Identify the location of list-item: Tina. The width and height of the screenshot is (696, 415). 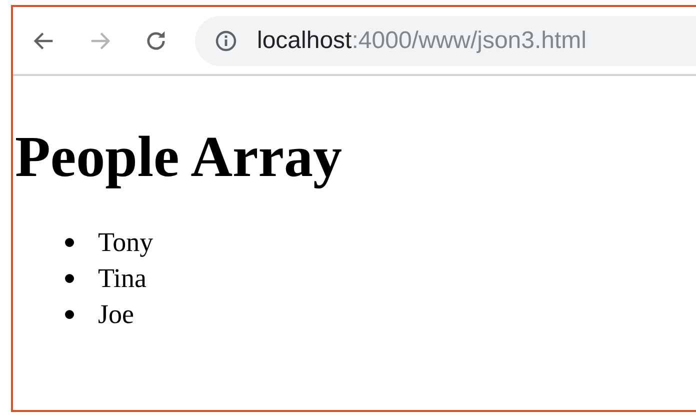
(122, 278).